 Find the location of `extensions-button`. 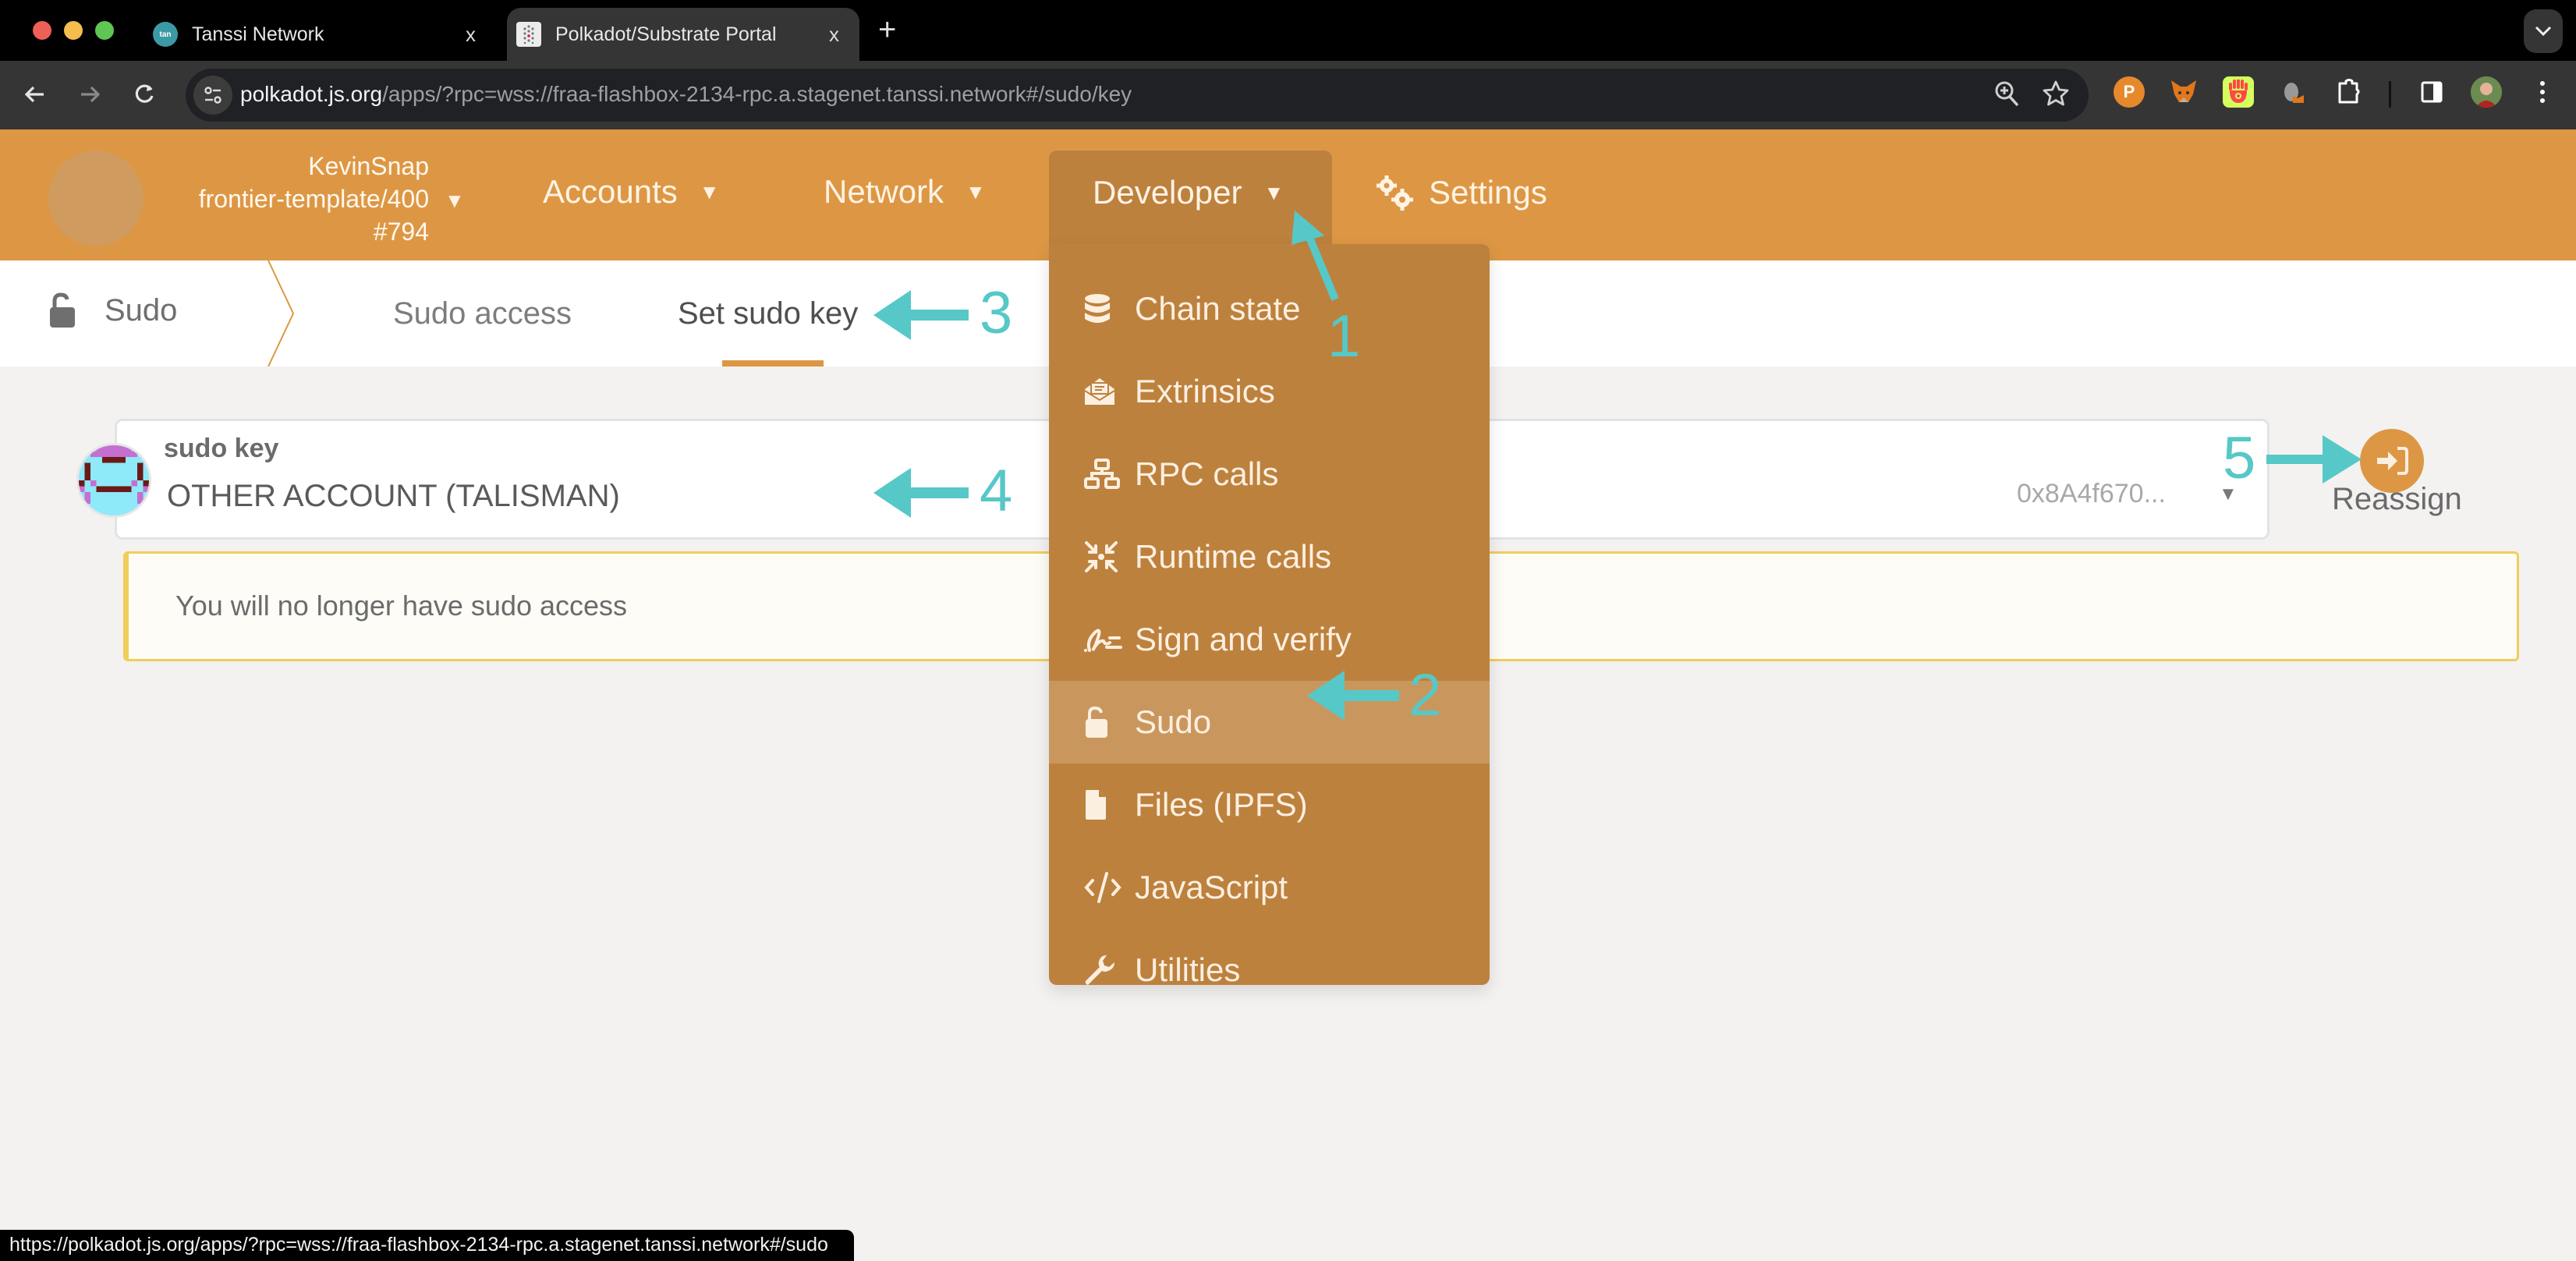

extensions-button is located at coordinates (2349, 92).